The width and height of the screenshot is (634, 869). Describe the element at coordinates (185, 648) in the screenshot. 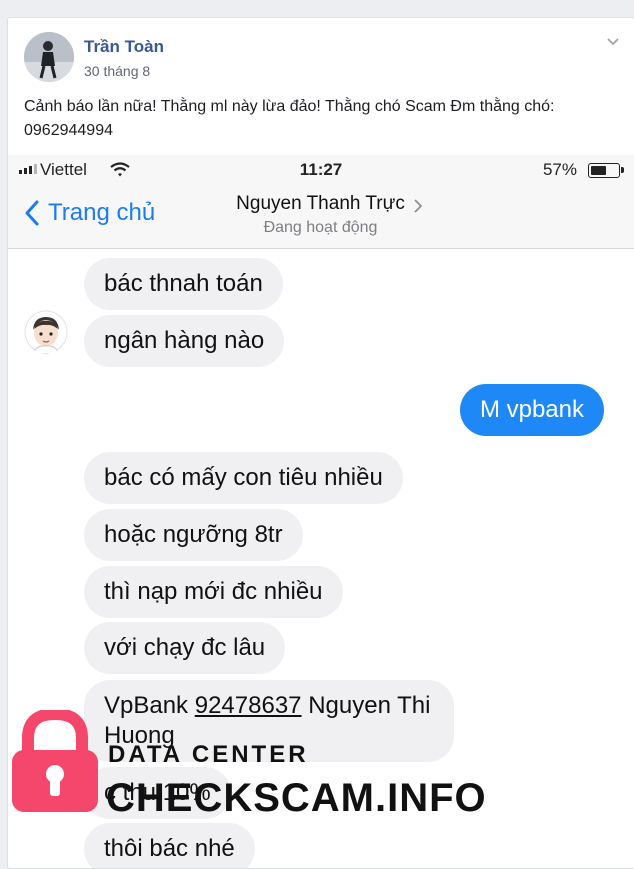

I see `incoming-message: với chạy đc lâu` at that location.